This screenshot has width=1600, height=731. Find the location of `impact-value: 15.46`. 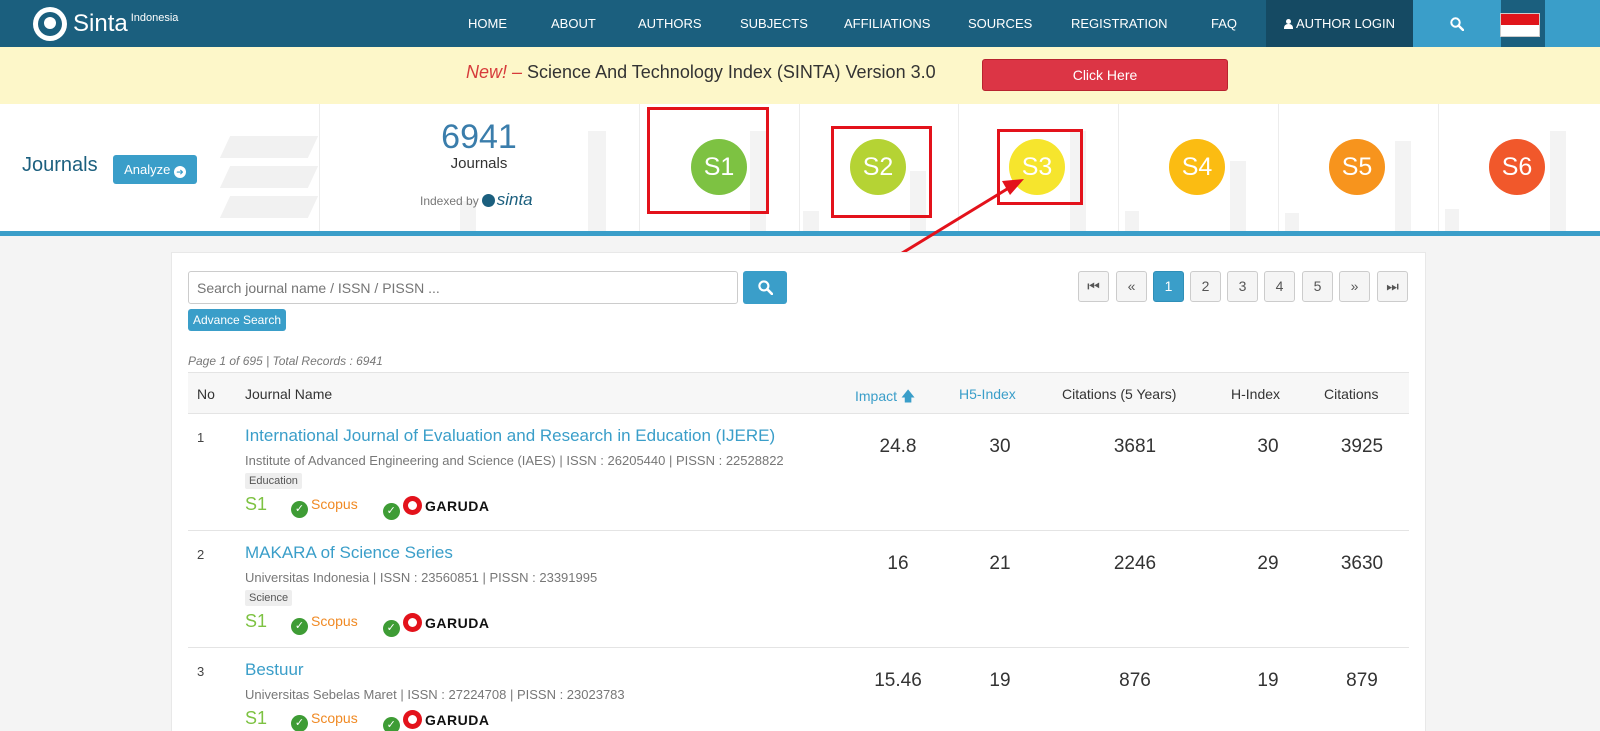

impact-value: 15.46 is located at coordinates (898, 680).